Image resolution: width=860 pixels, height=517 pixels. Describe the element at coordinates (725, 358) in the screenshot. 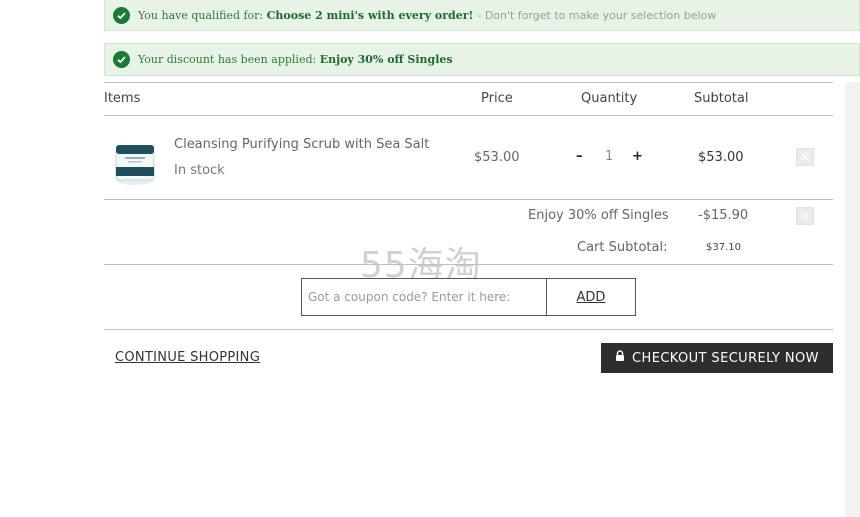

I see `checkout-label: CHECKOUT SECURELY NOW` at that location.